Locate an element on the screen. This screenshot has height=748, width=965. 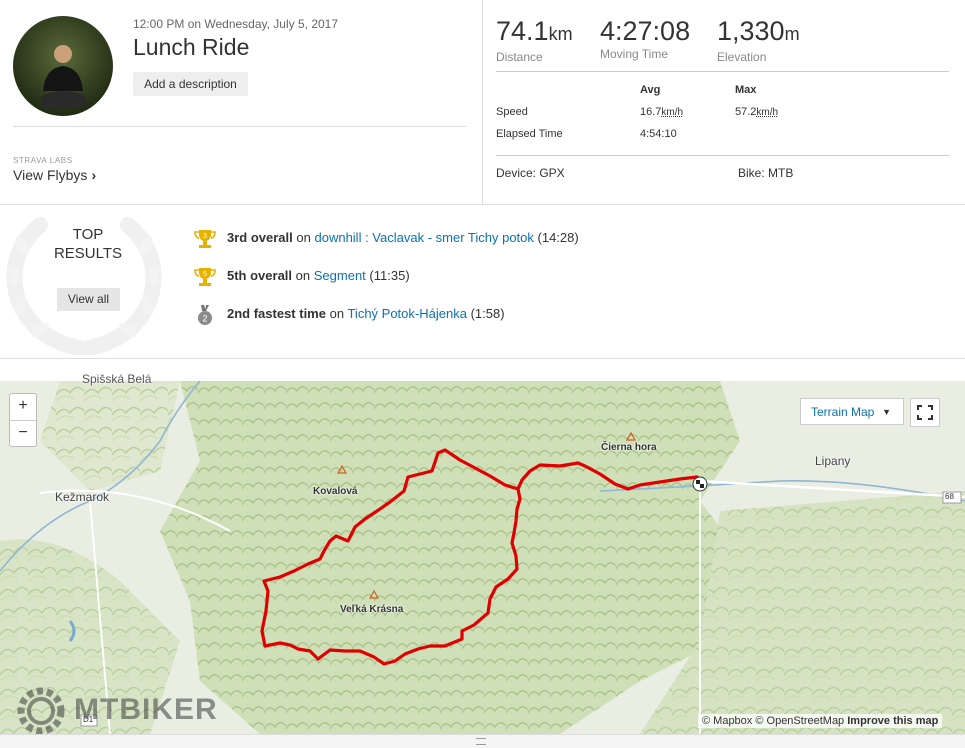
osm-credit: © OpenStreetMap is located at coordinates (799, 721).